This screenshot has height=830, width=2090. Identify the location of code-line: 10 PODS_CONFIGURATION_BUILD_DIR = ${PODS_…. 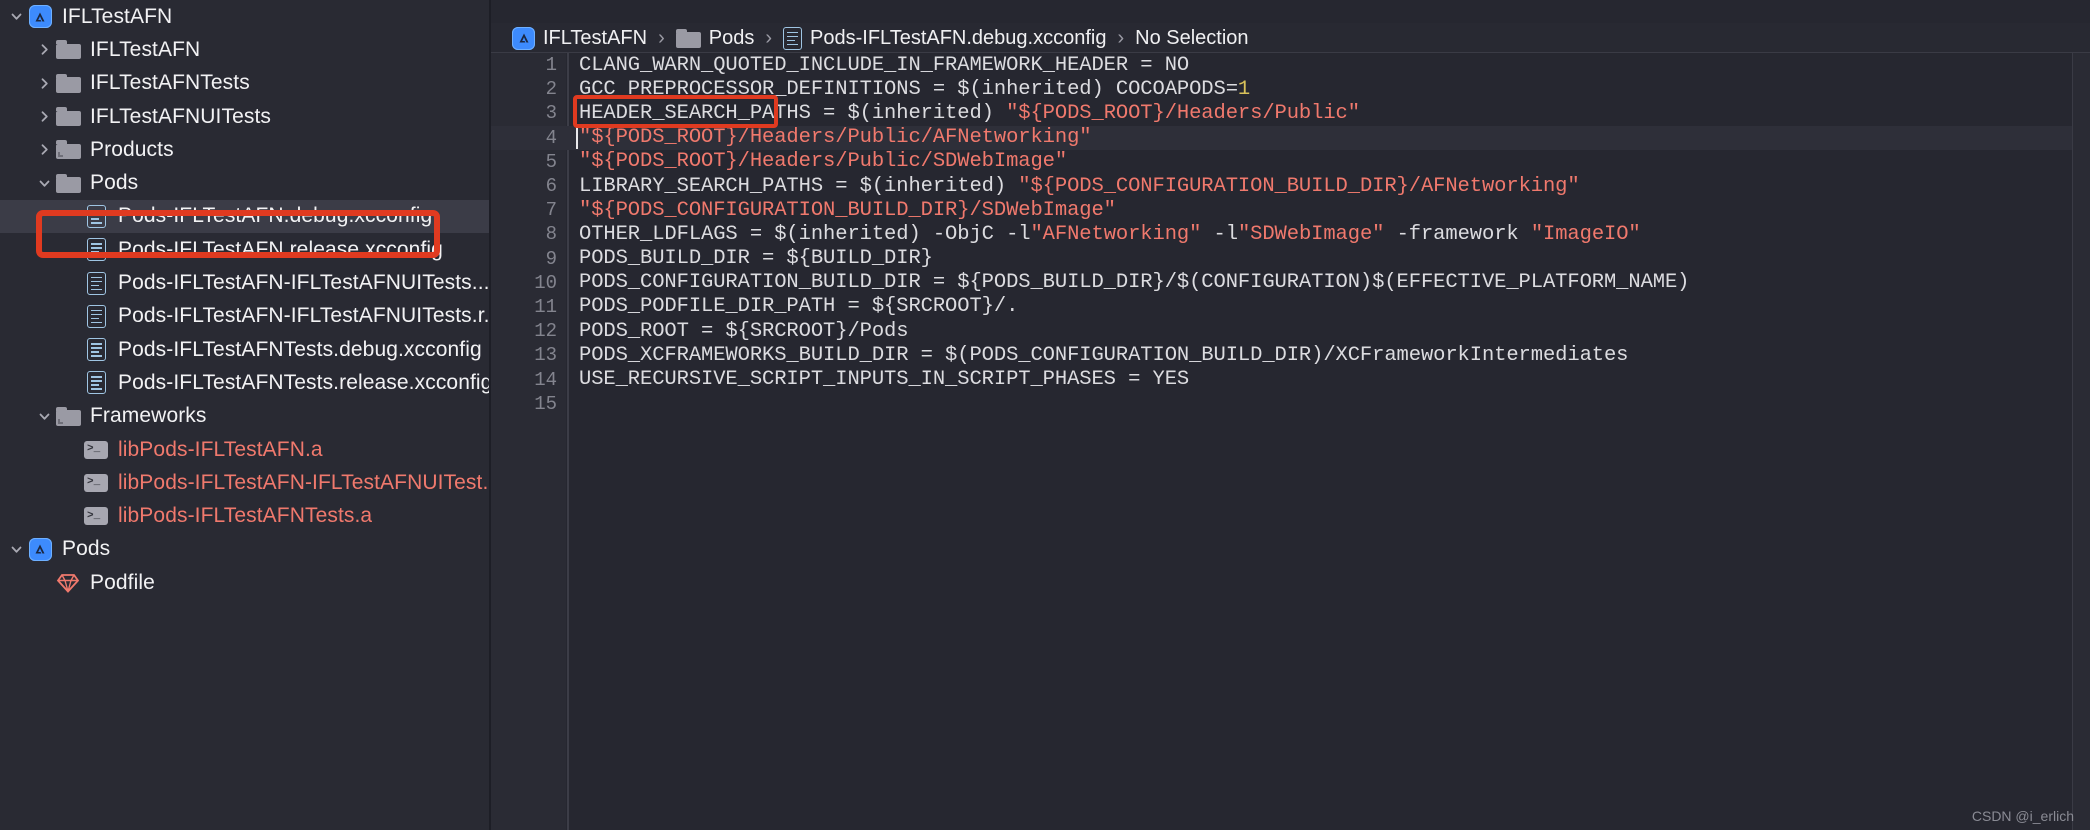
(1290, 283).